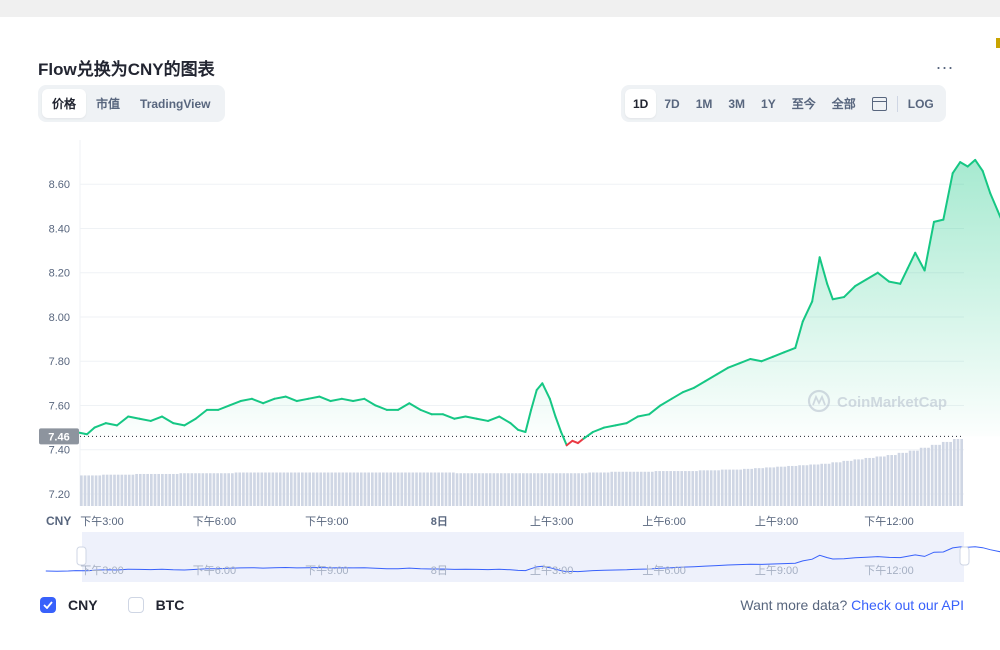 This screenshot has width=1000, height=650. Describe the element at coordinates (170, 605) in the screenshot. I see `legend-label-btc: BTC` at that location.